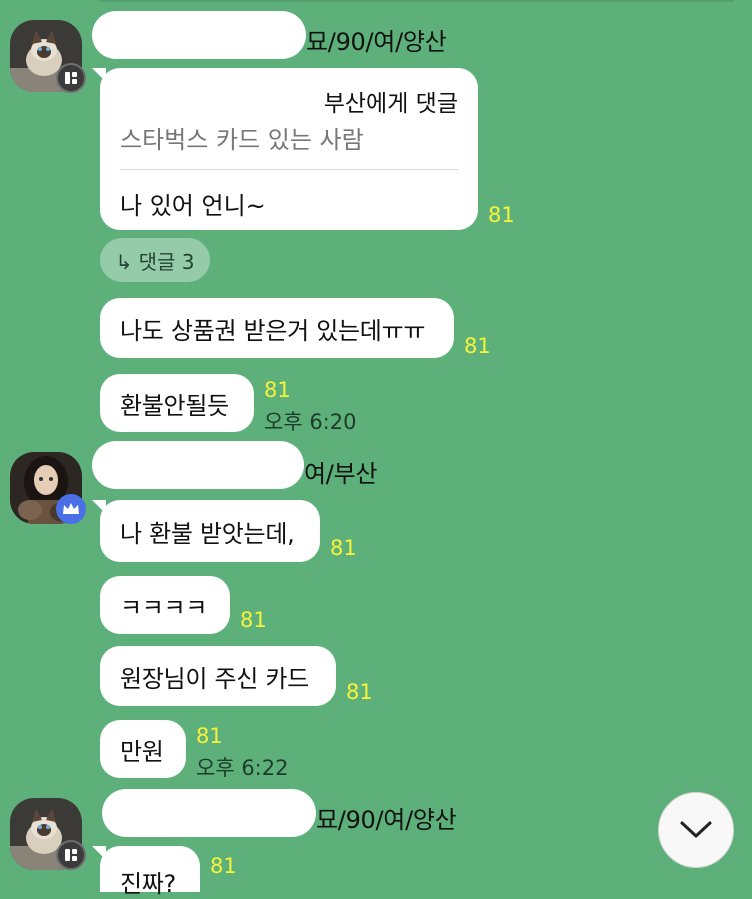 The width and height of the screenshot is (752, 899). I want to click on message-text: 나 있어 언니~, so click(193, 206).